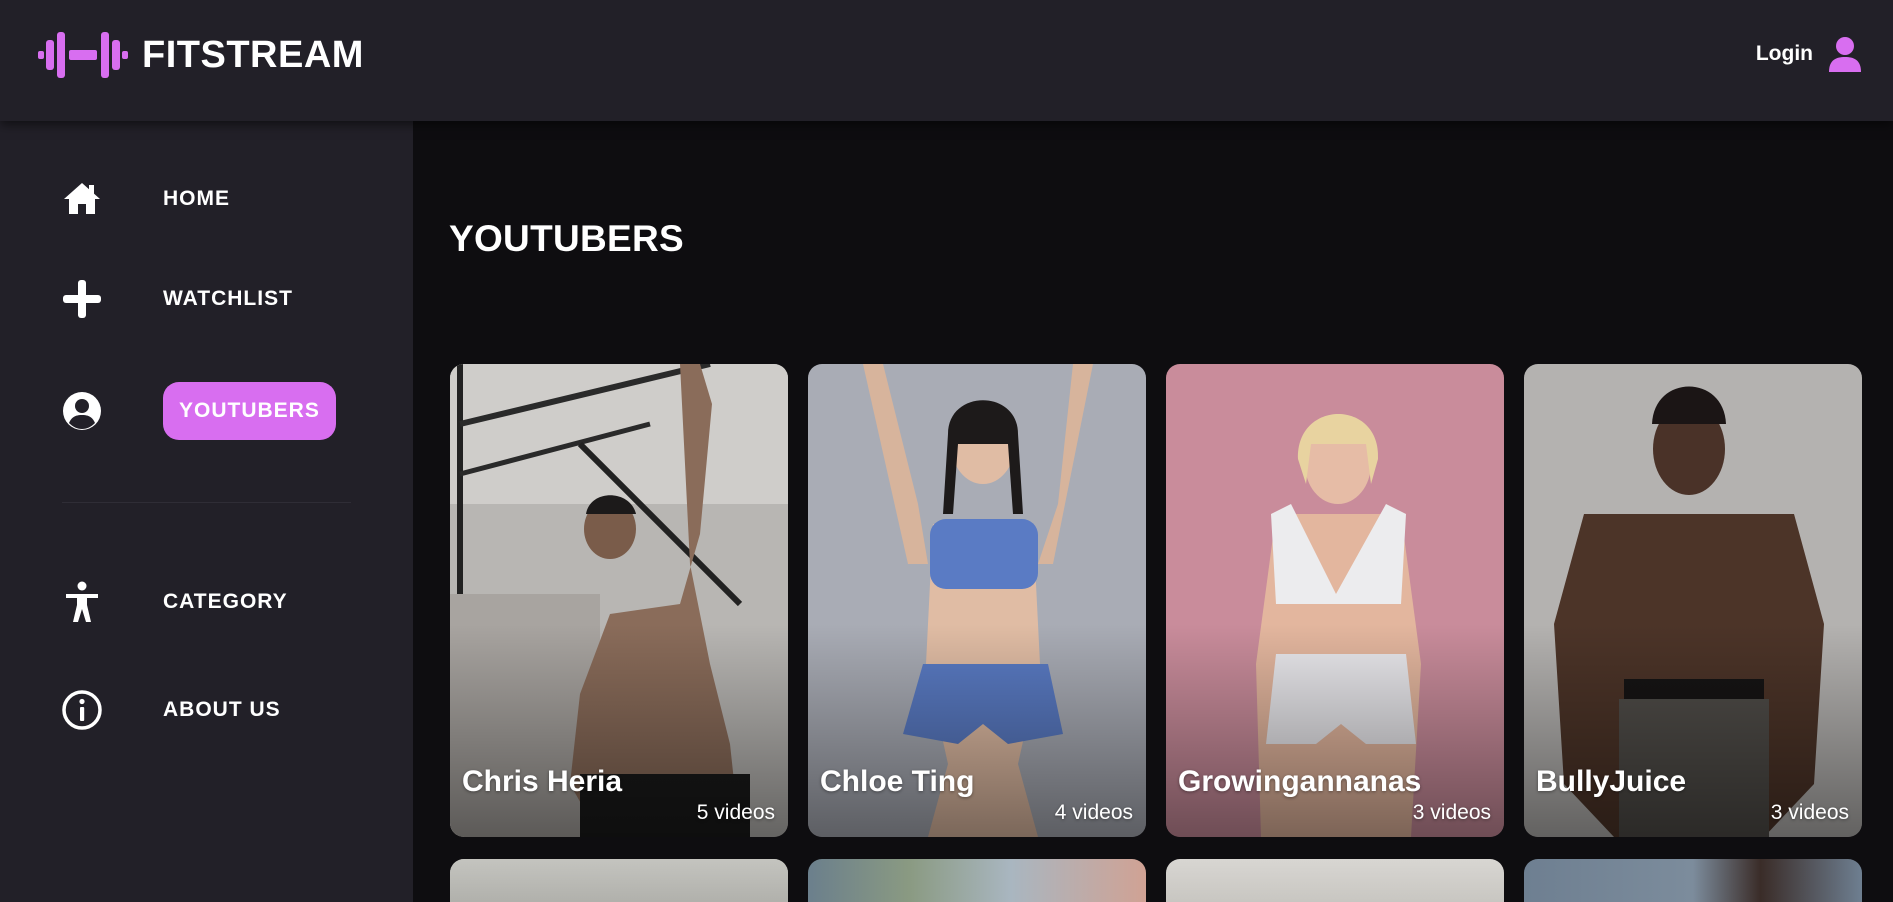  What do you see at coordinates (206, 502) in the screenshot?
I see `sidebar-divider` at bounding box center [206, 502].